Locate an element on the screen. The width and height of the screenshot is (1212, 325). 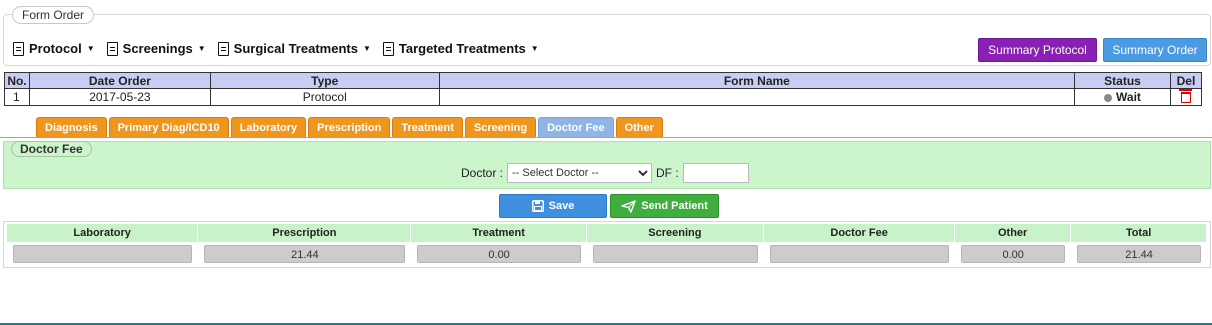
tab-other: Other is located at coordinates (639, 127).